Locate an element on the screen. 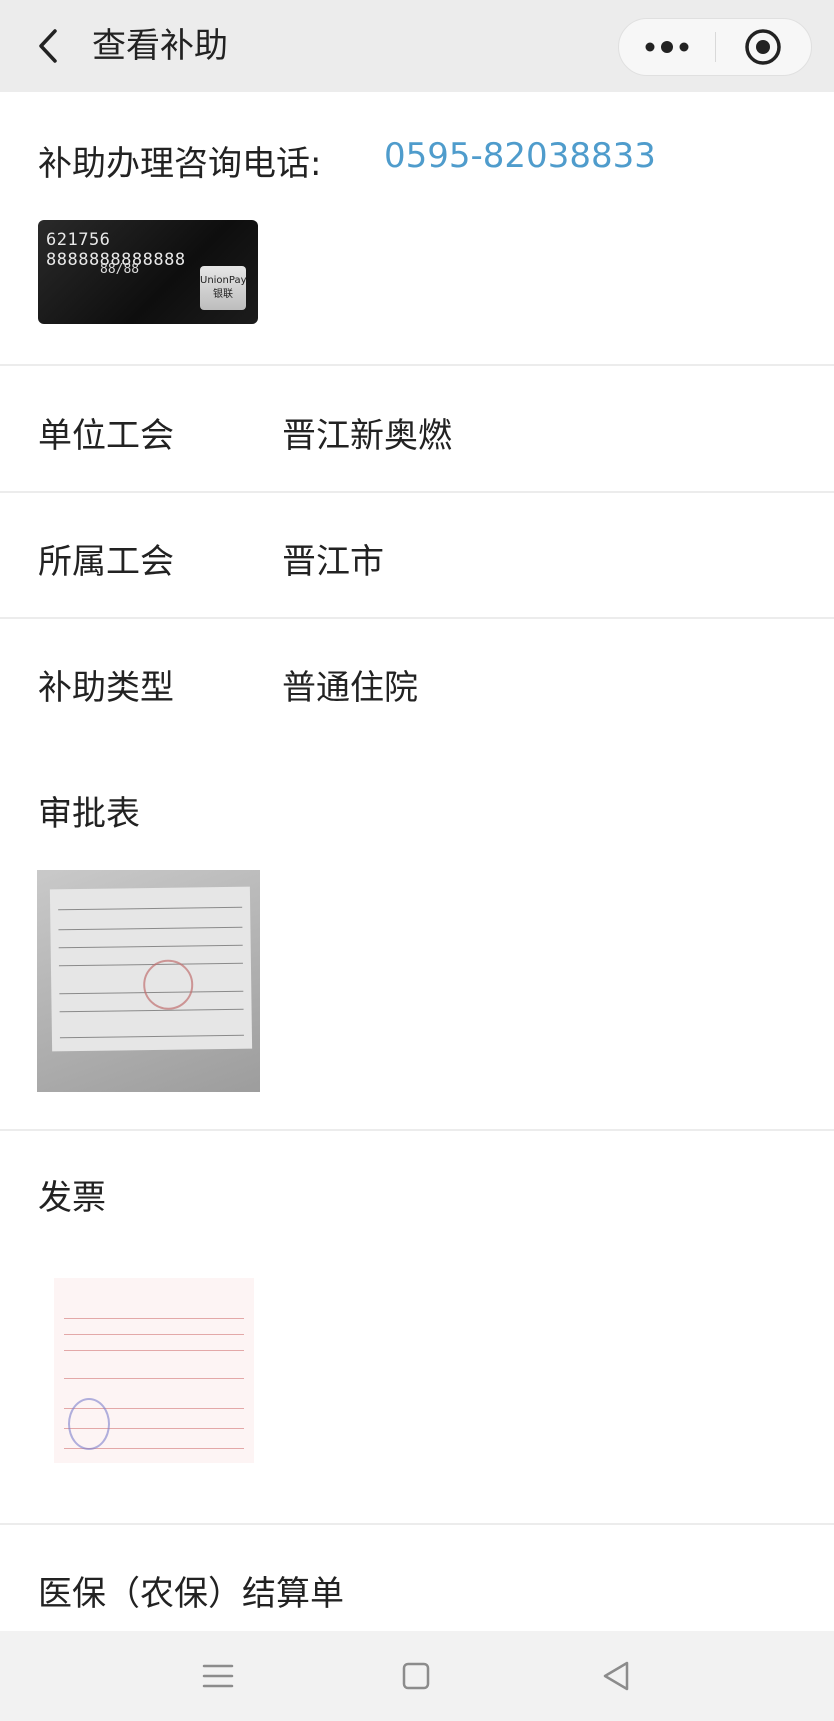  close-mini-program-button is located at coordinates (764, 47).